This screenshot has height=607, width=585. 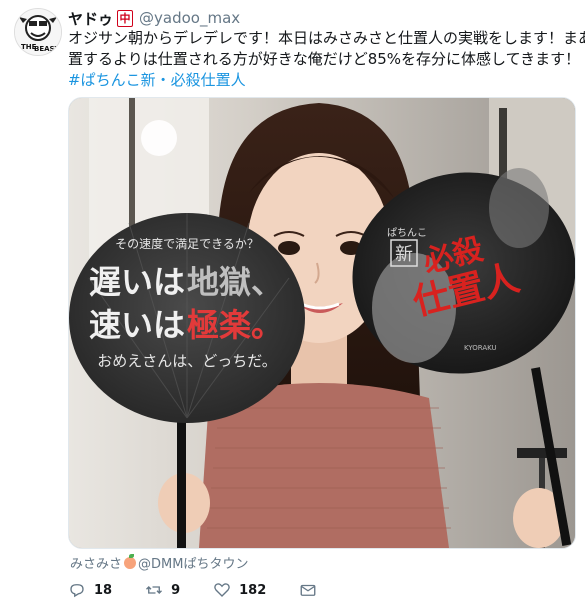 What do you see at coordinates (308, 590) in the screenshot?
I see `envelope-icon` at bounding box center [308, 590].